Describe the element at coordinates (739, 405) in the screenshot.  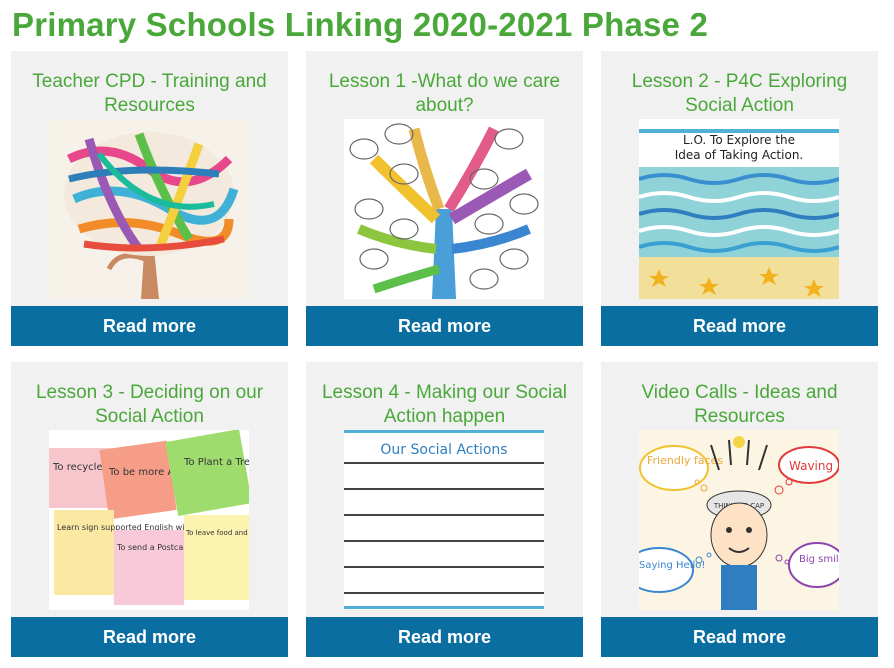
I see `card-title: Video Calls - Ideas and Resources` at that location.